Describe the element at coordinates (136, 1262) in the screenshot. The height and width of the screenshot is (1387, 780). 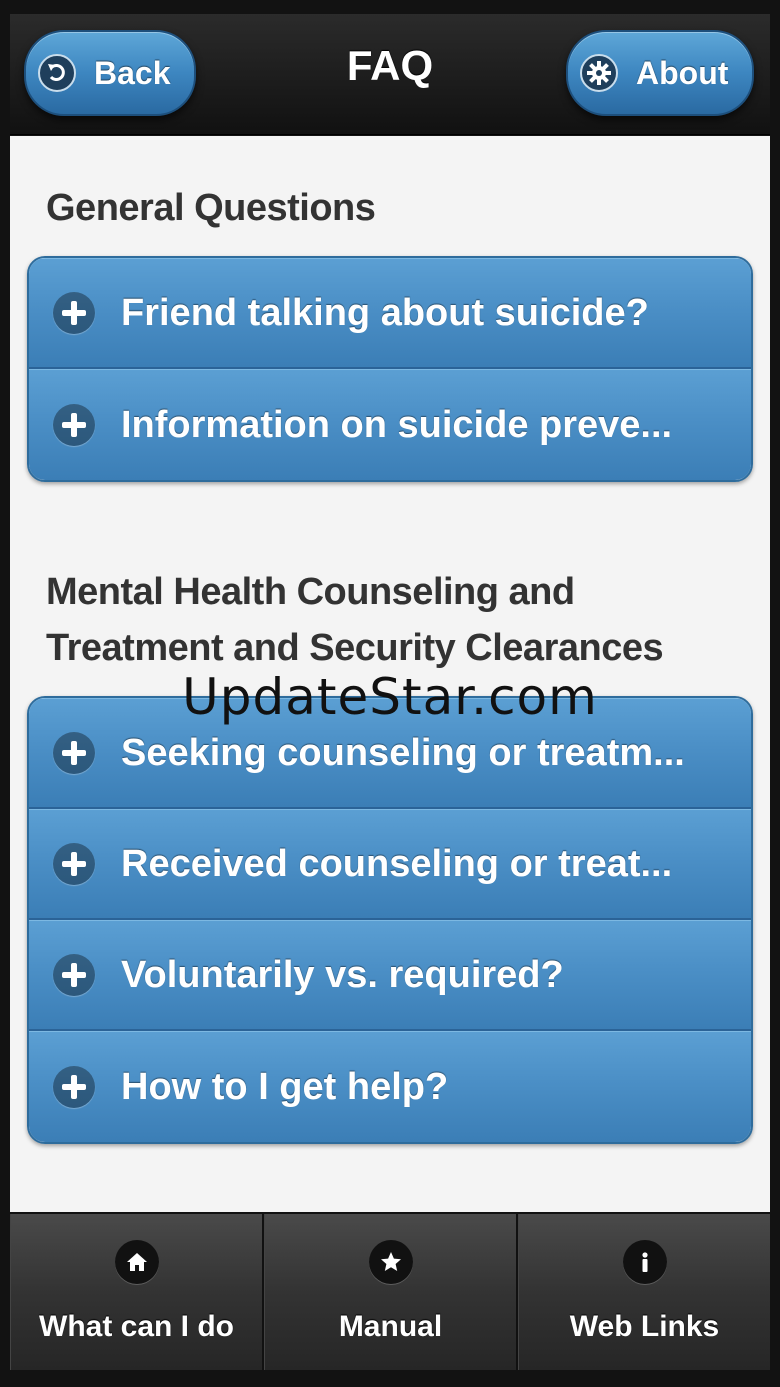
I see `home-icon` at that location.